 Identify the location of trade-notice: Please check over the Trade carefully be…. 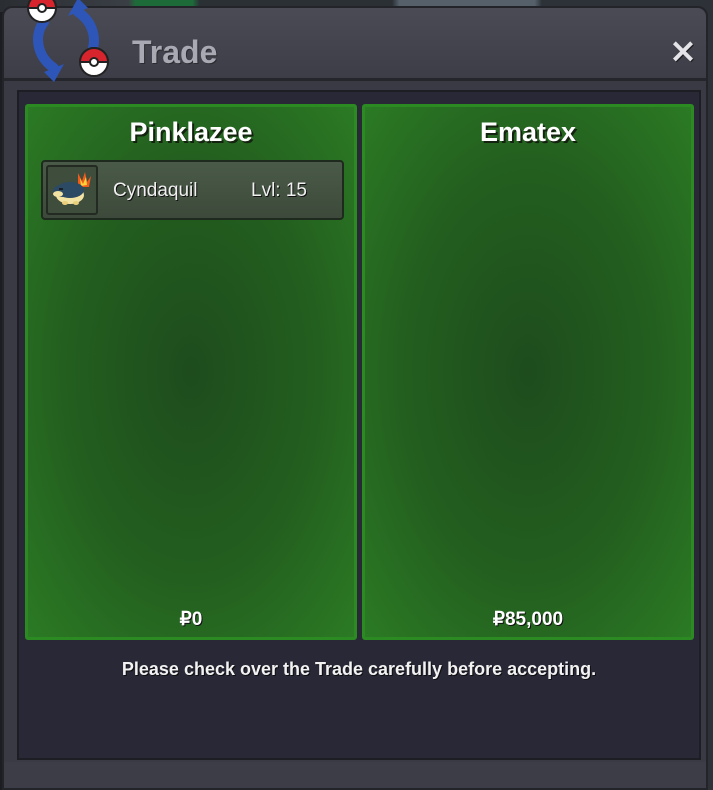
(359, 669).